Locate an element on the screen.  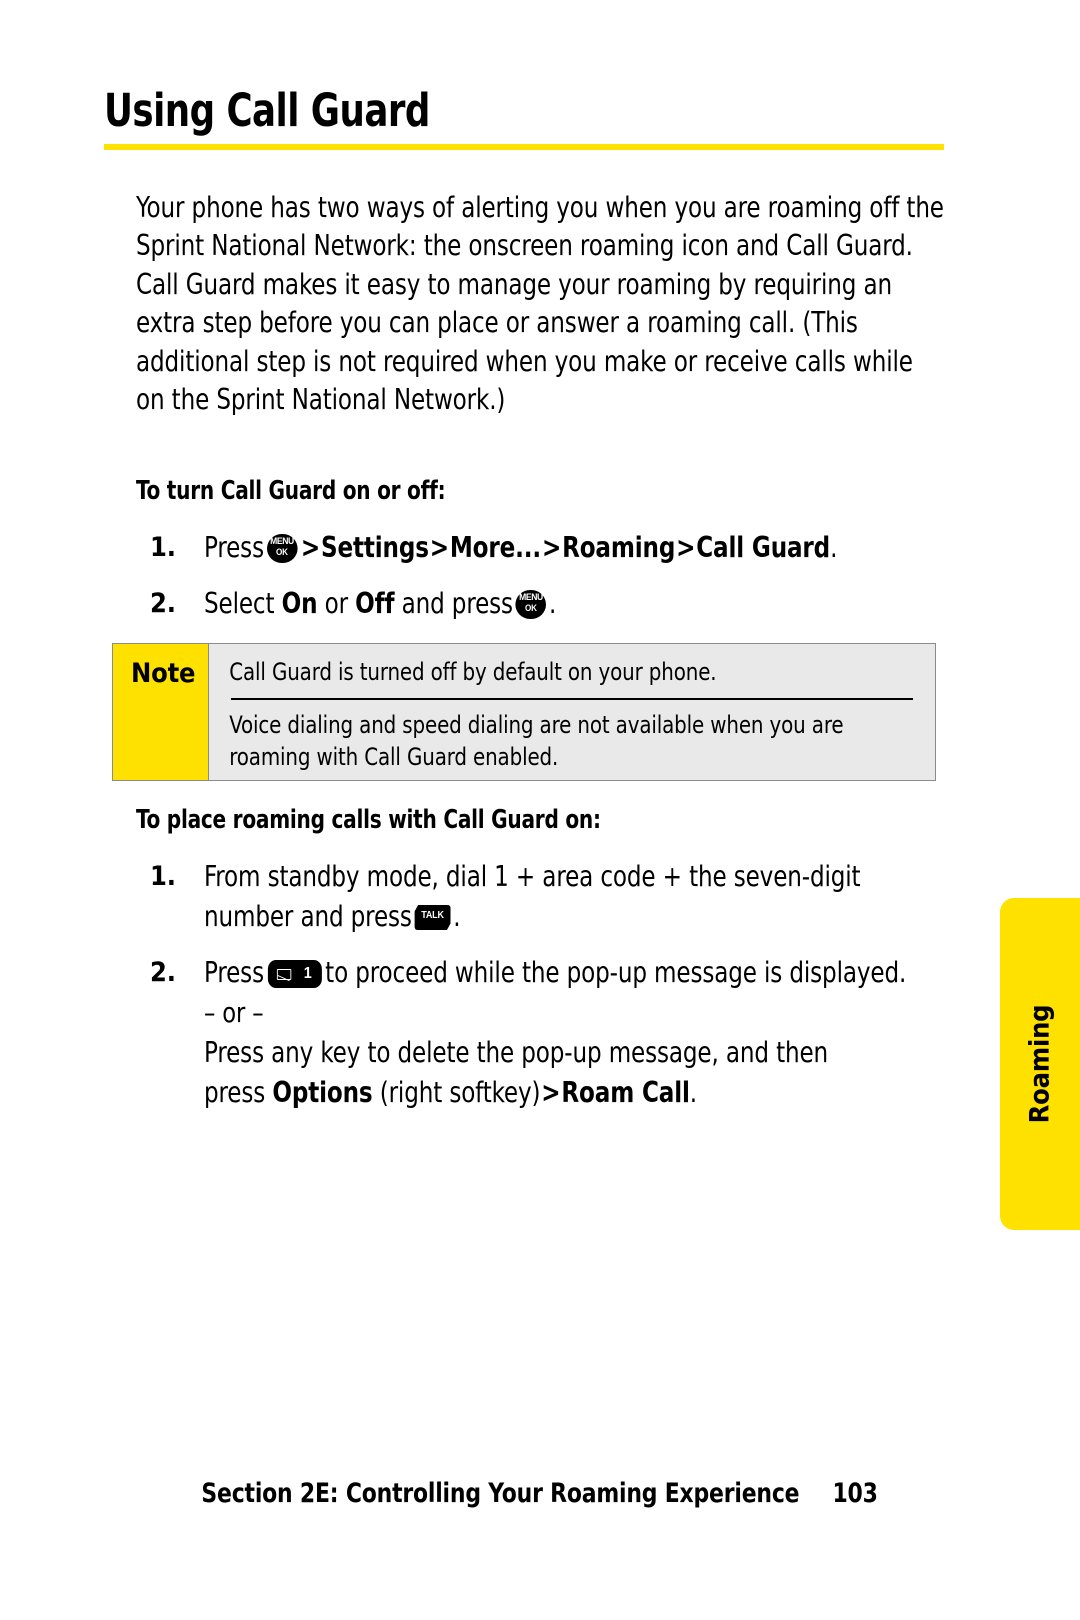
step-text: Select On or Off and press MENU OK. is located at coordinates (579, 604).